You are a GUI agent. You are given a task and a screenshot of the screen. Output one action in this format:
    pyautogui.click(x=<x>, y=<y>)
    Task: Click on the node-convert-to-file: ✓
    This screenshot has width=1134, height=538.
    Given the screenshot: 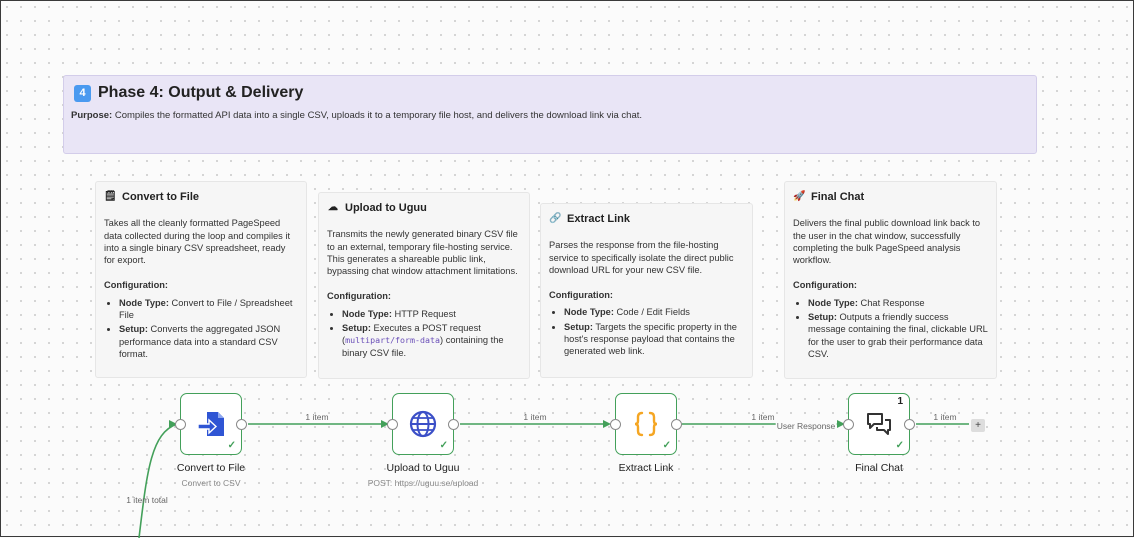 What is the action you would take?
    pyautogui.click(x=211, y=424)
    